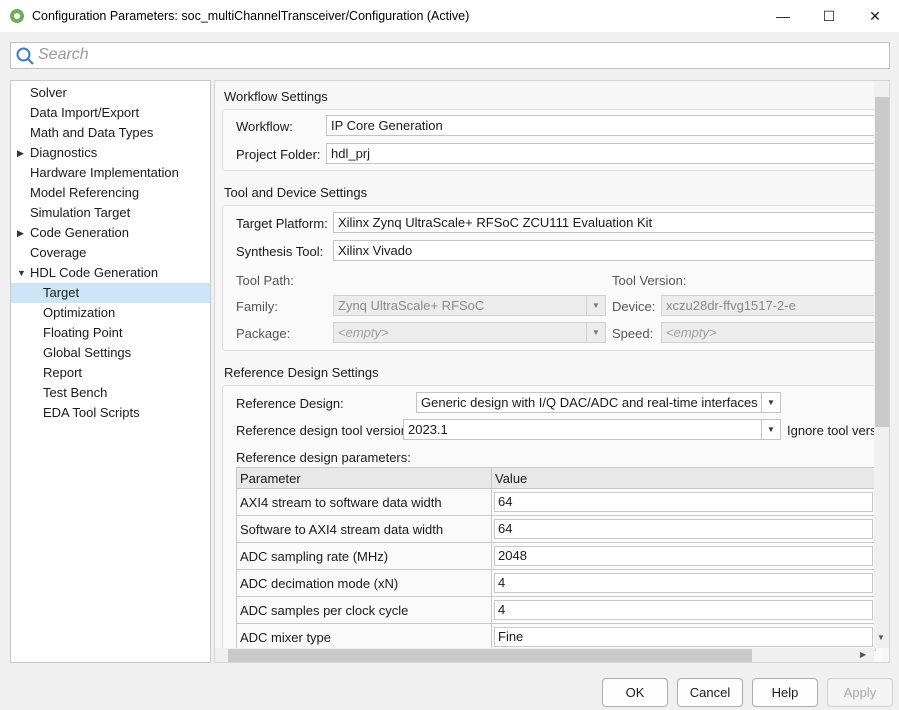  What do you see at coordinates (282, 223) in the screenshot?
I see `target-platform-label: Target Platform:` at bounding box center [282, 223].